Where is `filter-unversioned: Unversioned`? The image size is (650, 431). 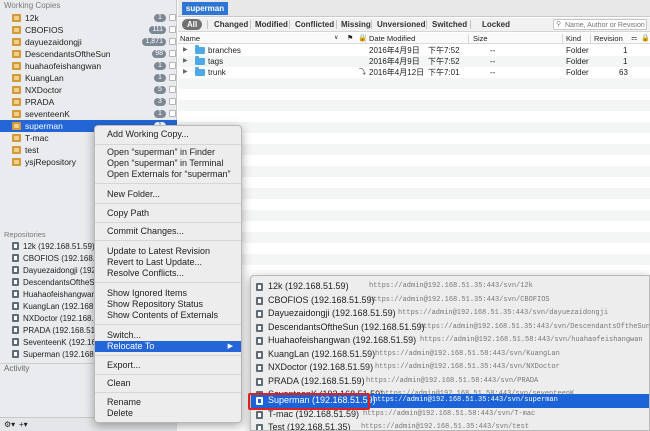
filter-unversioned: Unversioned is located at coordinates (401, 24).